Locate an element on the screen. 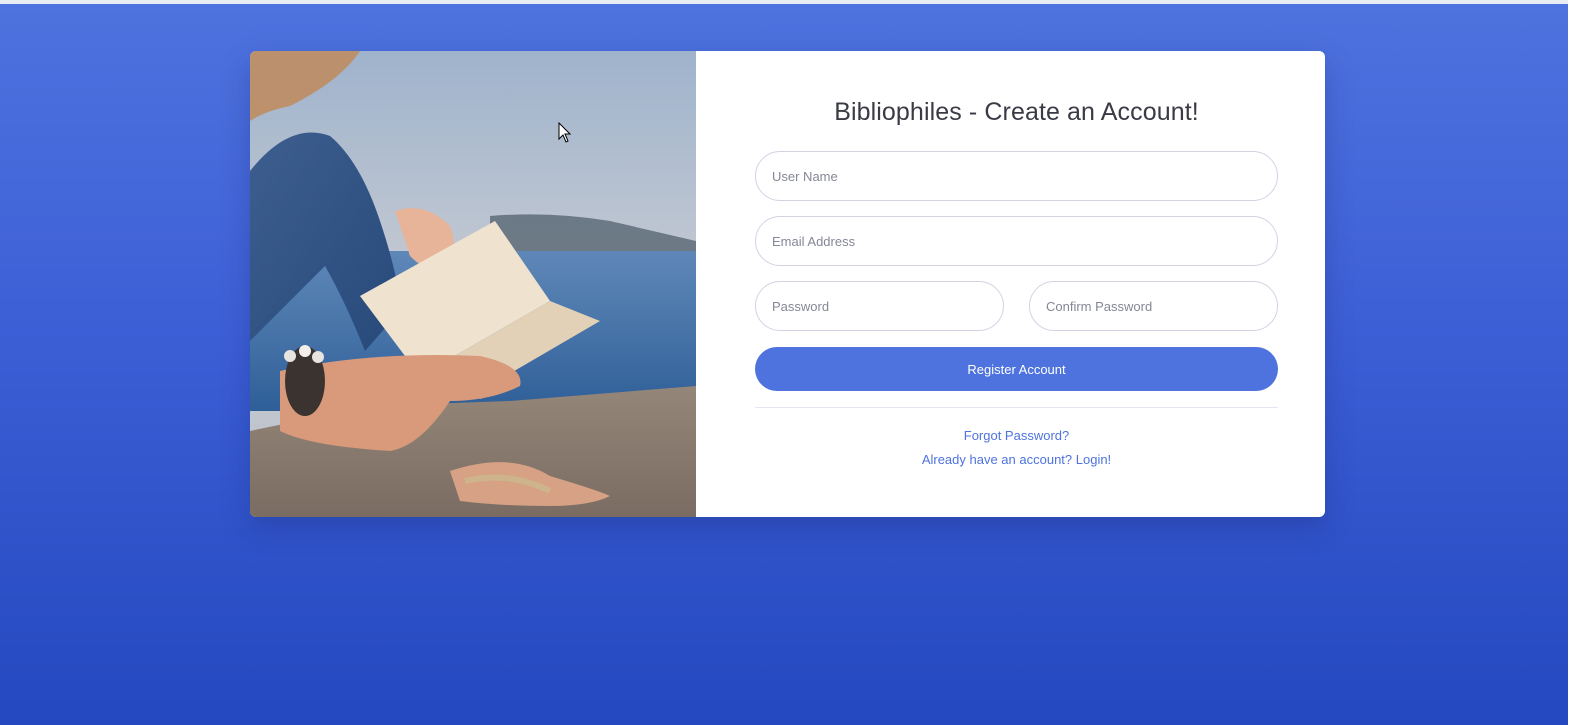 The height and width of the screenshot is (725, 1593). mouse-cursor-icon is located at coordinates (565, 132).